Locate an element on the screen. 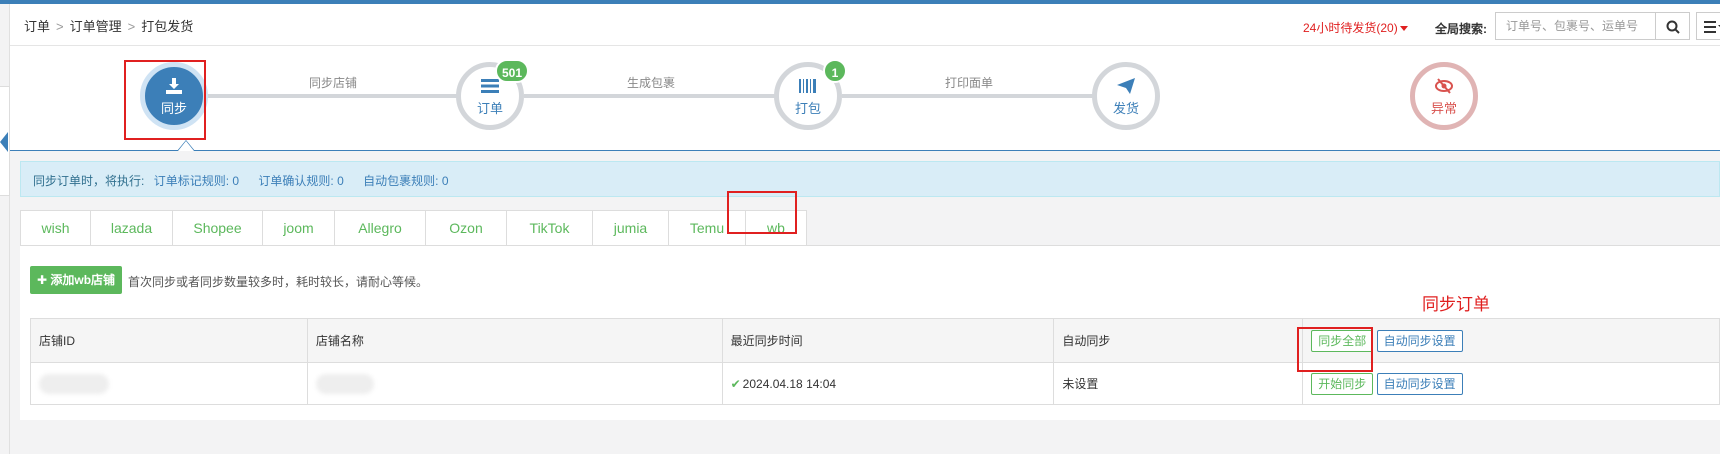  search-label: 全局搜索: is located at coordinates (1461, 29).